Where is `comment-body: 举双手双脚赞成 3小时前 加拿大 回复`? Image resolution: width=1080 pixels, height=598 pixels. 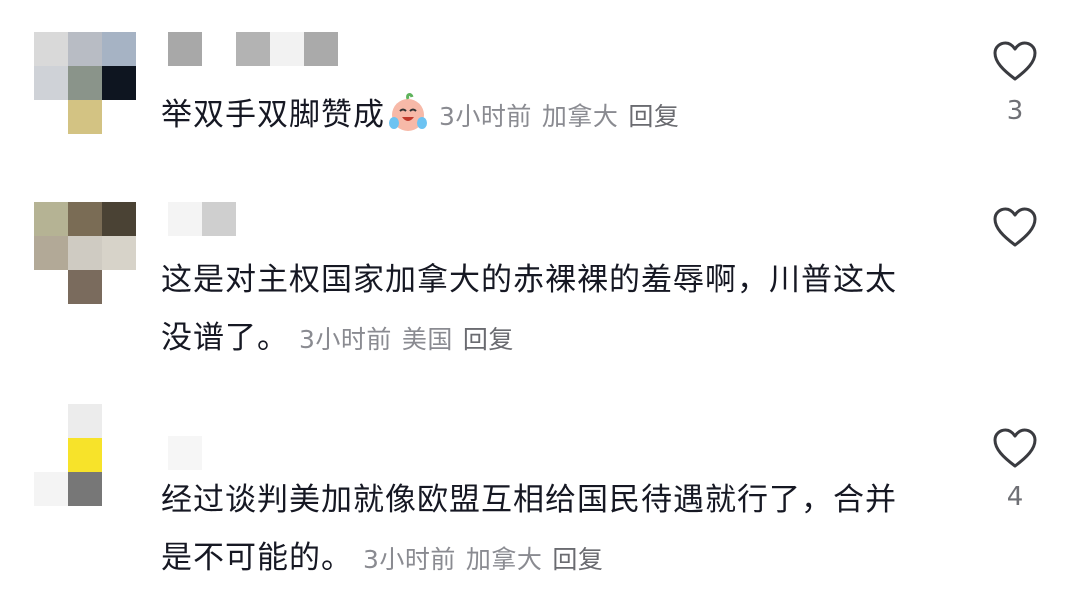
comment-body: 举双手双脚赞成 3小时前 加拿大 回复 is located at coordinates (546, 116).